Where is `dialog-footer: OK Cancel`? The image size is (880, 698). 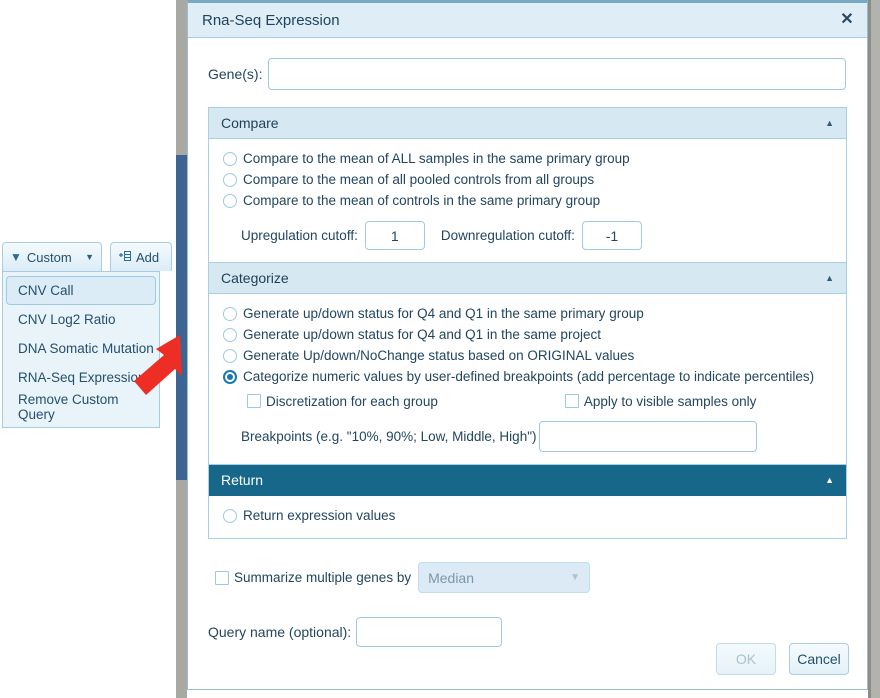
dialog-footer: OK Cancel is located at coordinates (782, 659).